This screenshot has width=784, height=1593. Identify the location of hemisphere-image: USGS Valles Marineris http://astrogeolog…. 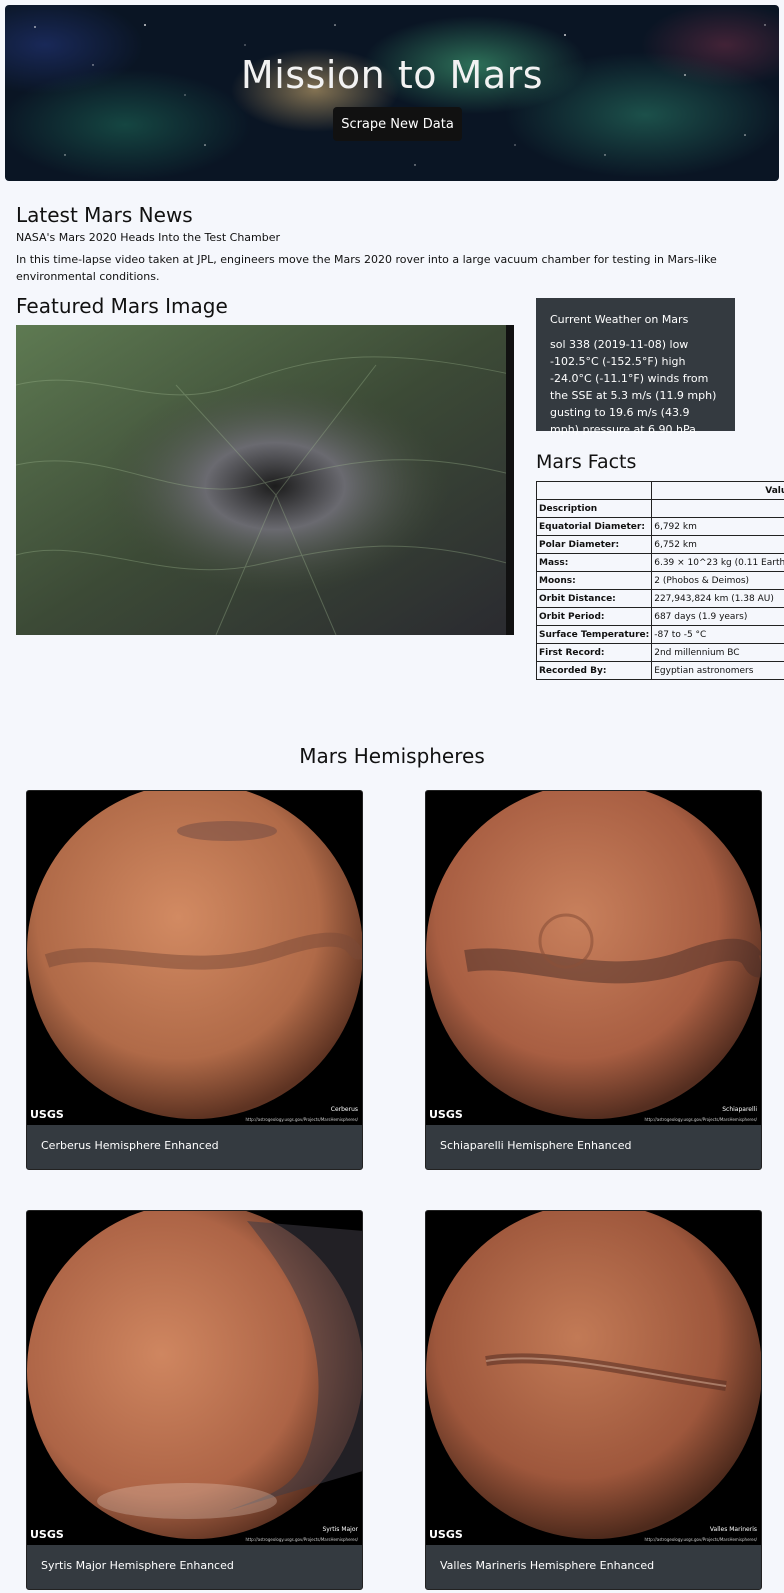
(593, 1378).